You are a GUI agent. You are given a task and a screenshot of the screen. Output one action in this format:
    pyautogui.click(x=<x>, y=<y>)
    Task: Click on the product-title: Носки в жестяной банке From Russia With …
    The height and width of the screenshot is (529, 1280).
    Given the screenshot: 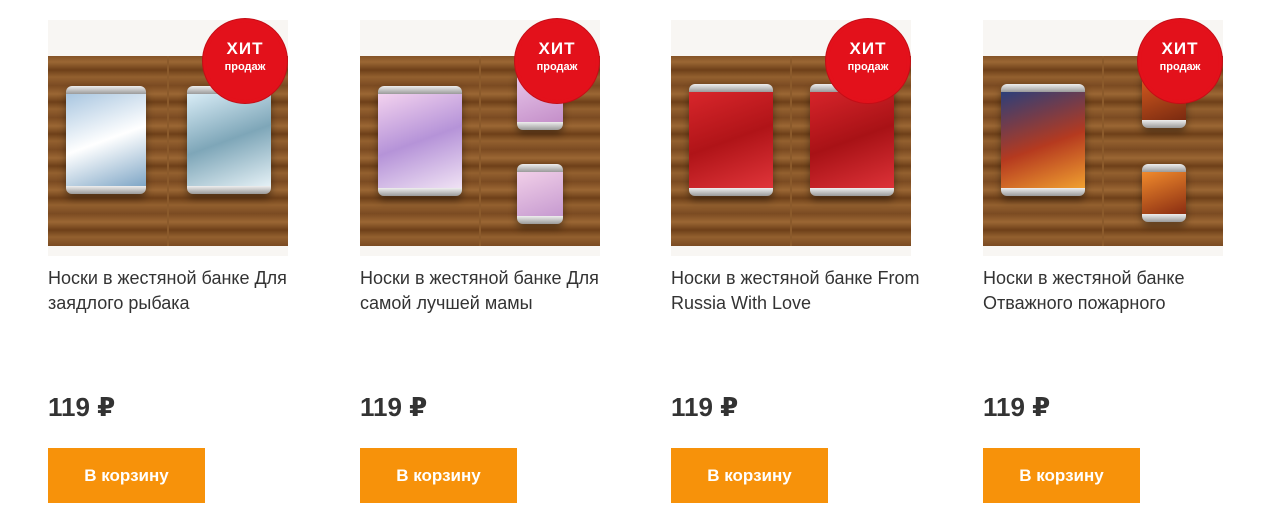 What is the action you would take?
    pyautogui.click(x=796, y=291)
    